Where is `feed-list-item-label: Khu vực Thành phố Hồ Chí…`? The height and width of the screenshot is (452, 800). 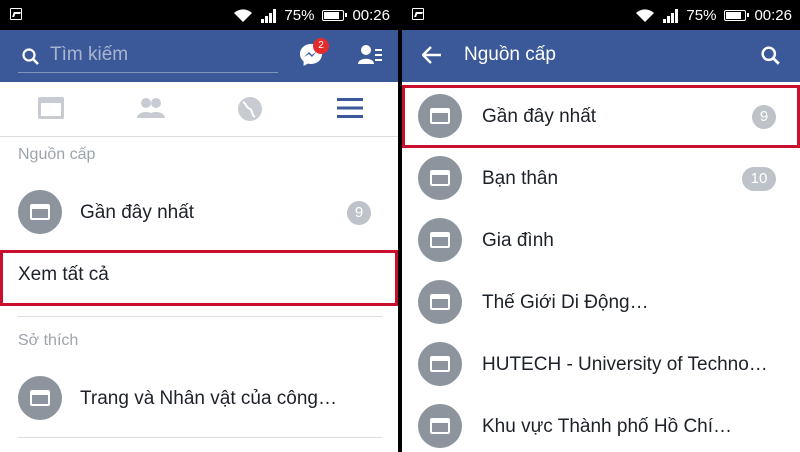
feed-list-item-label: Khu vực Thành phố Hồ Chí… is located at coordinates (607, 426).